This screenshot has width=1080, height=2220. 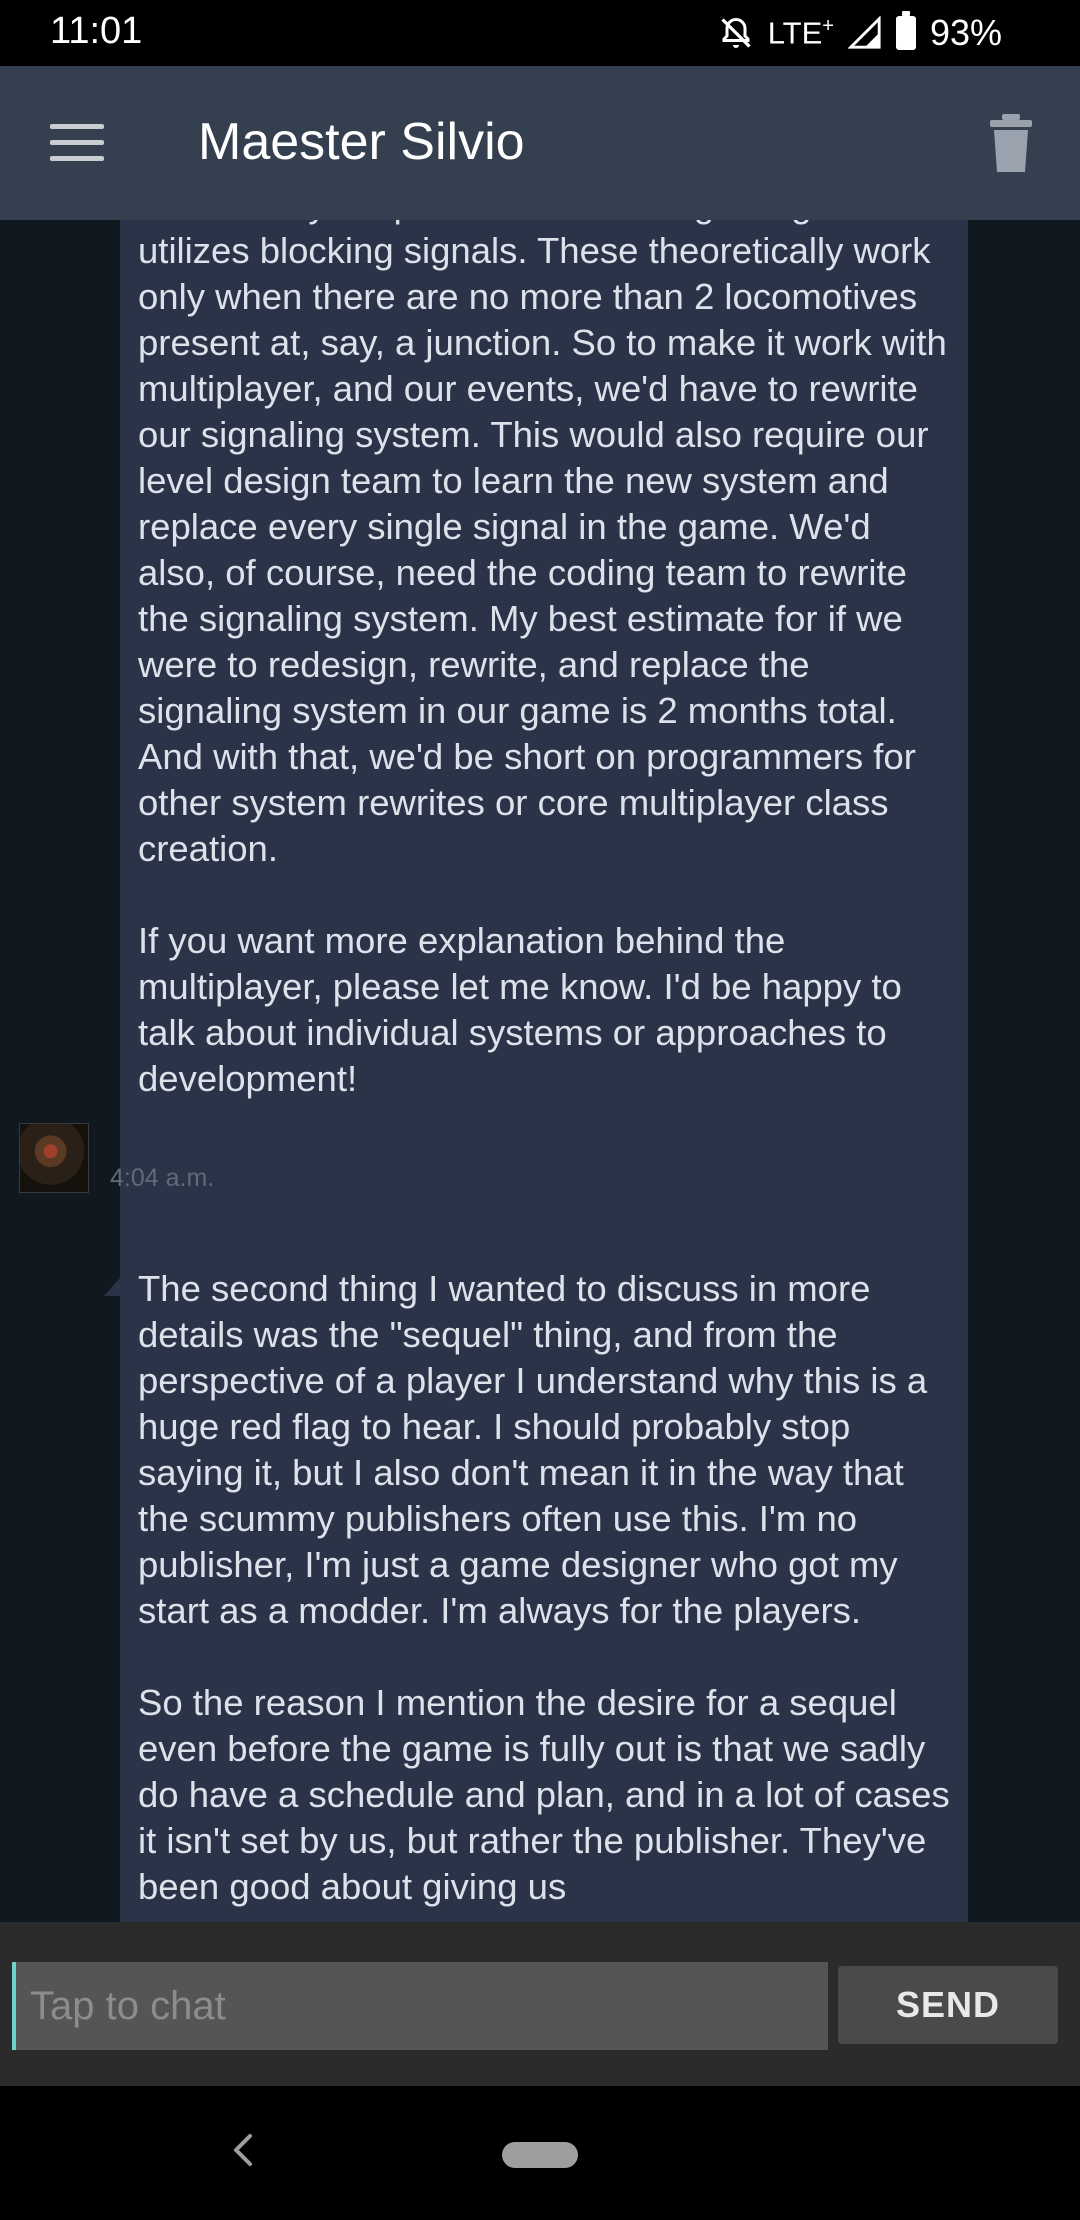 I want to click on status-time: 11:01, so click(x=96, y=31).